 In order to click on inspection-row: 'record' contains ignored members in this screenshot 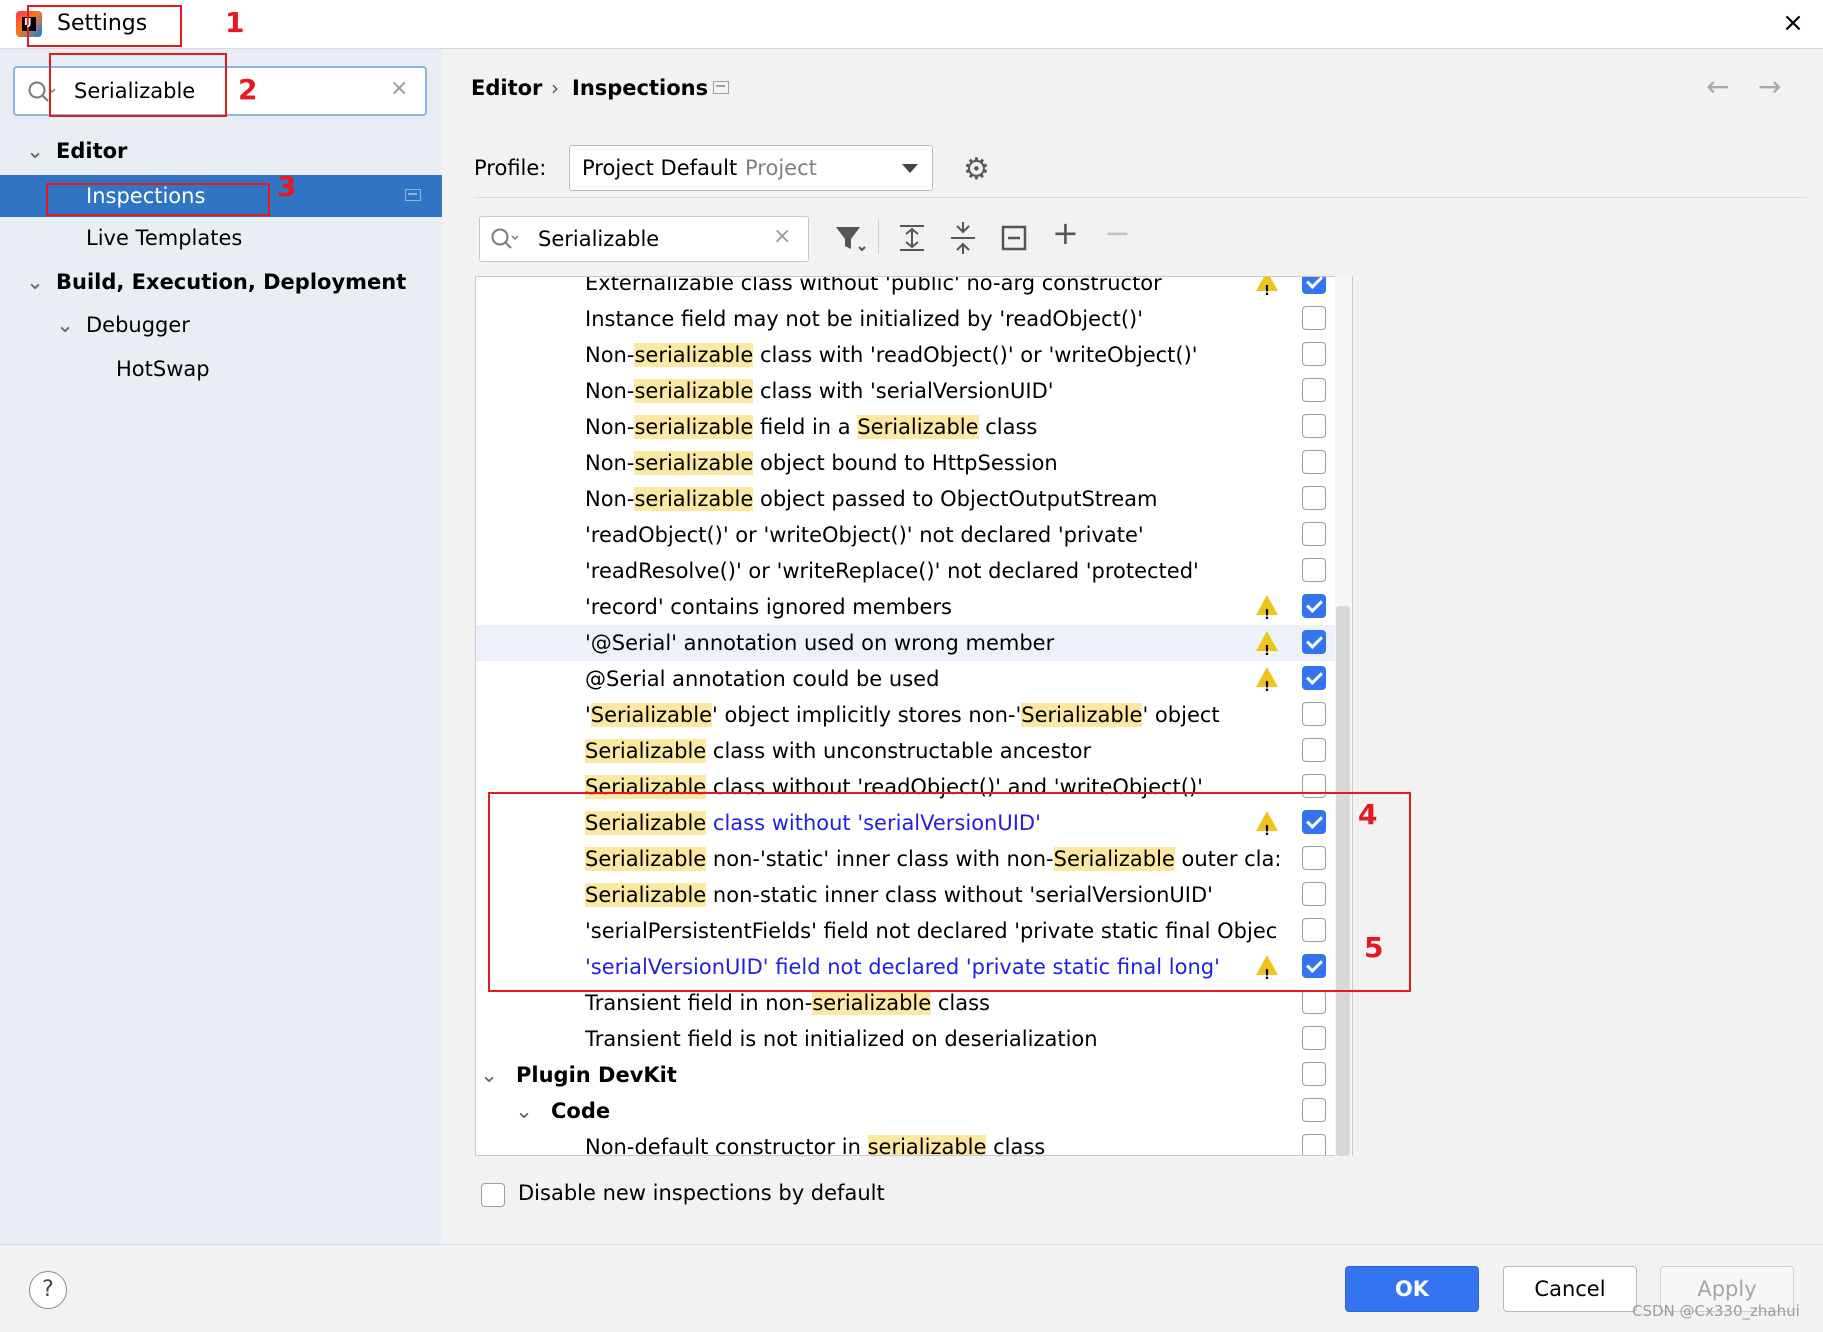, I will do `click(906, 611)`.